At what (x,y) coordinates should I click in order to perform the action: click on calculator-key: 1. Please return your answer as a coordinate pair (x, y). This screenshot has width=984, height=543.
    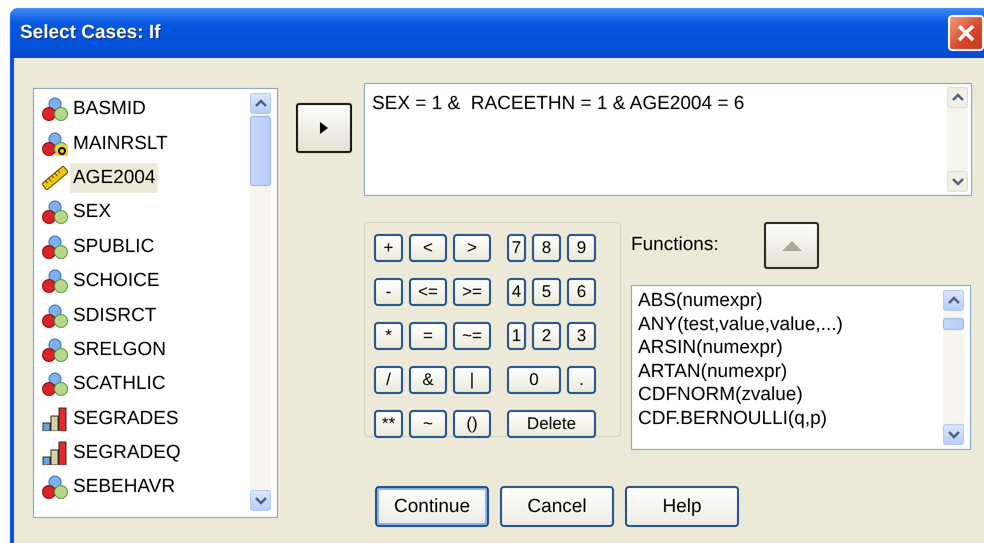
    Looking at the image, I should click on (516, 336).